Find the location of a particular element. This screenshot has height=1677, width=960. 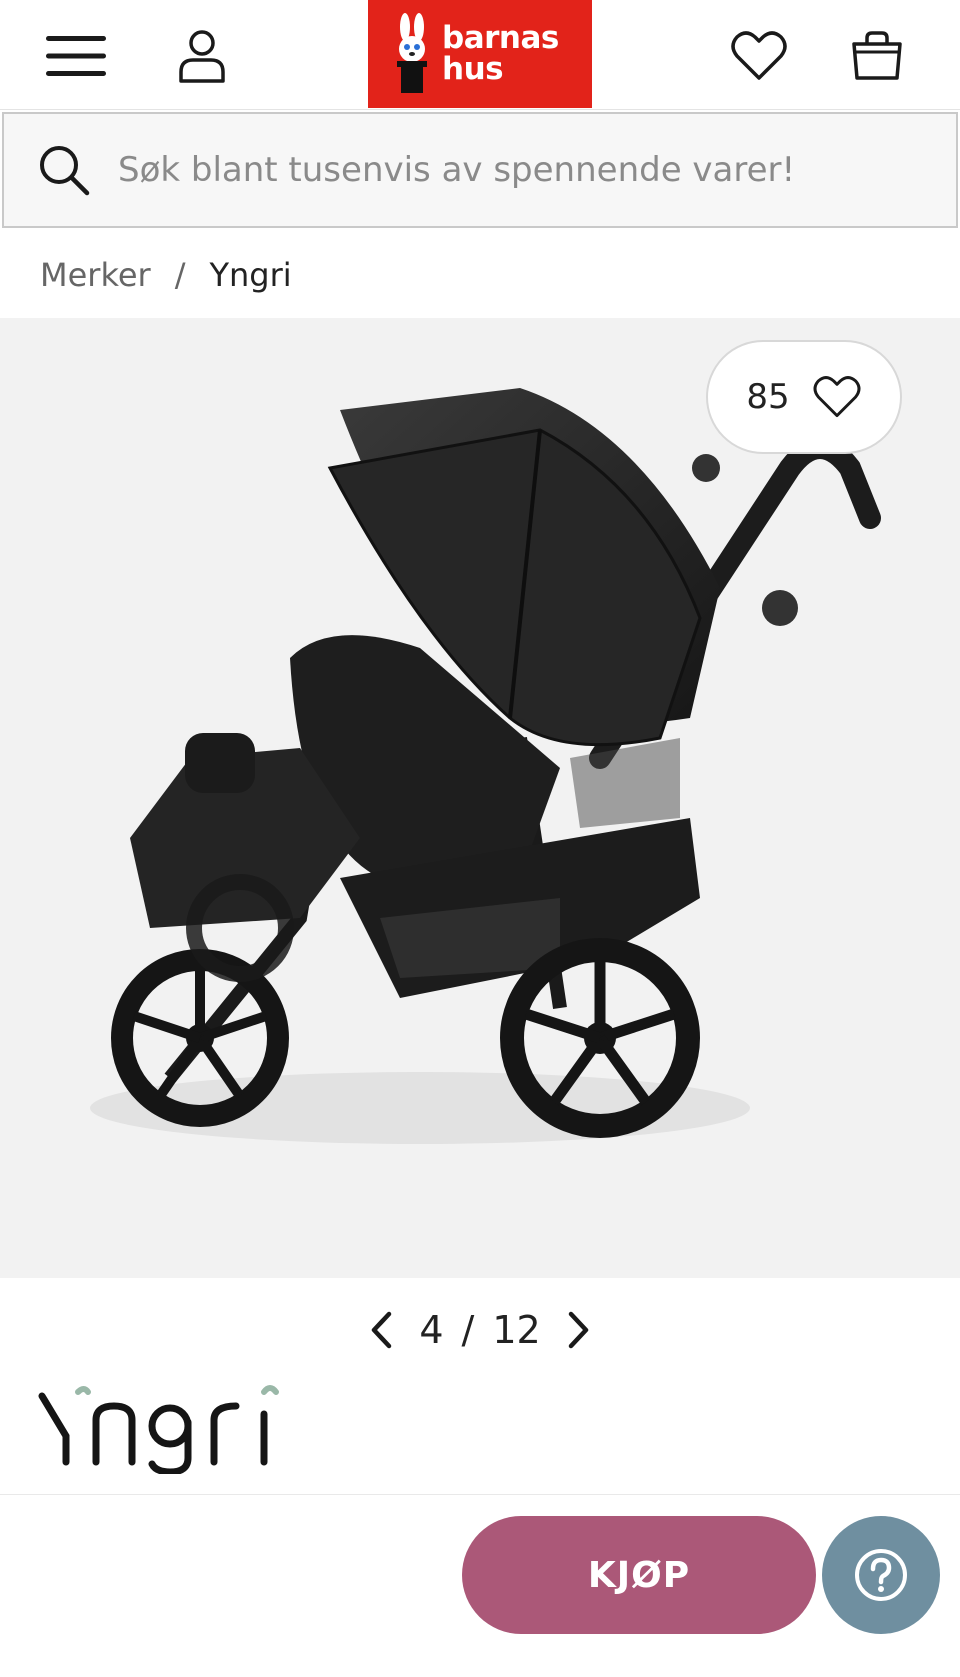

search-bar is located at coordinates (480, 170).